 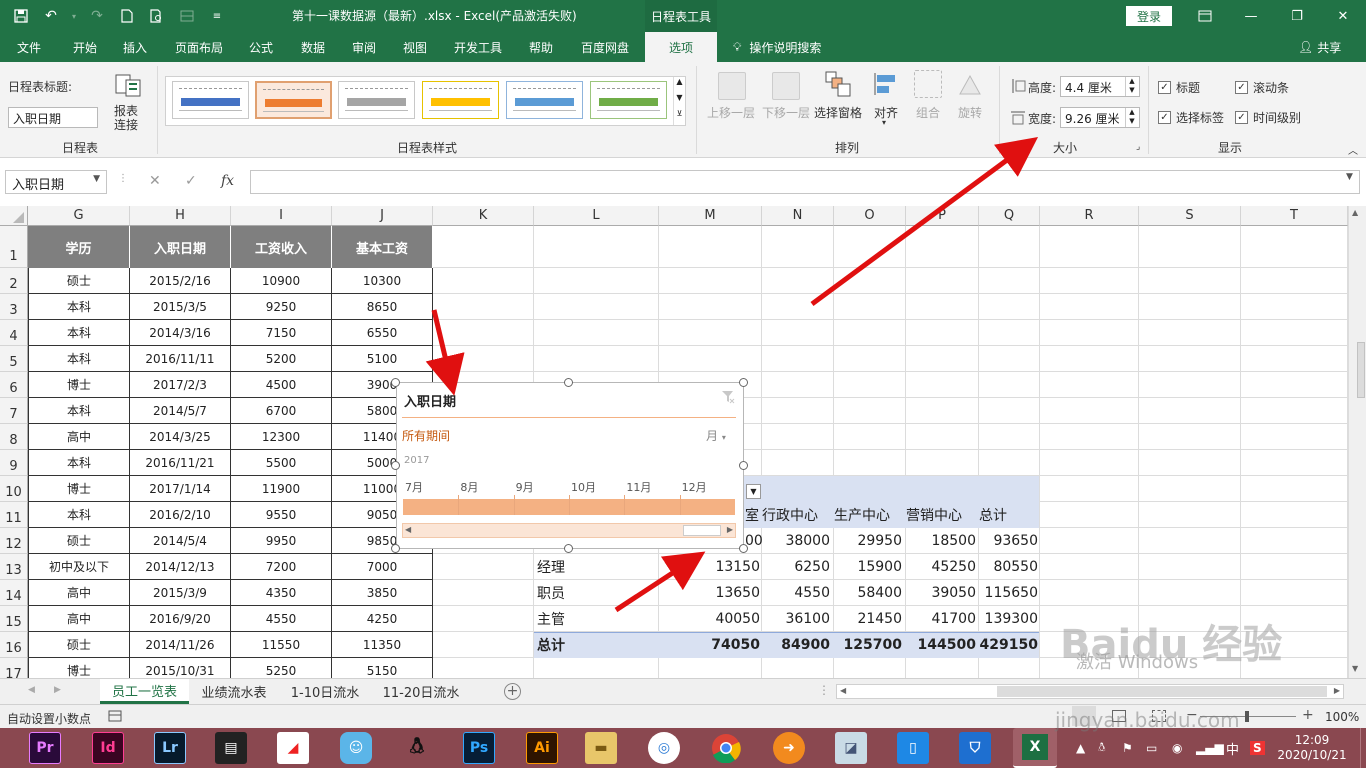 What do you see at coordinates (942, 216) in the screenshot?
I see `column-header: P` at bounding box center [942, 216].